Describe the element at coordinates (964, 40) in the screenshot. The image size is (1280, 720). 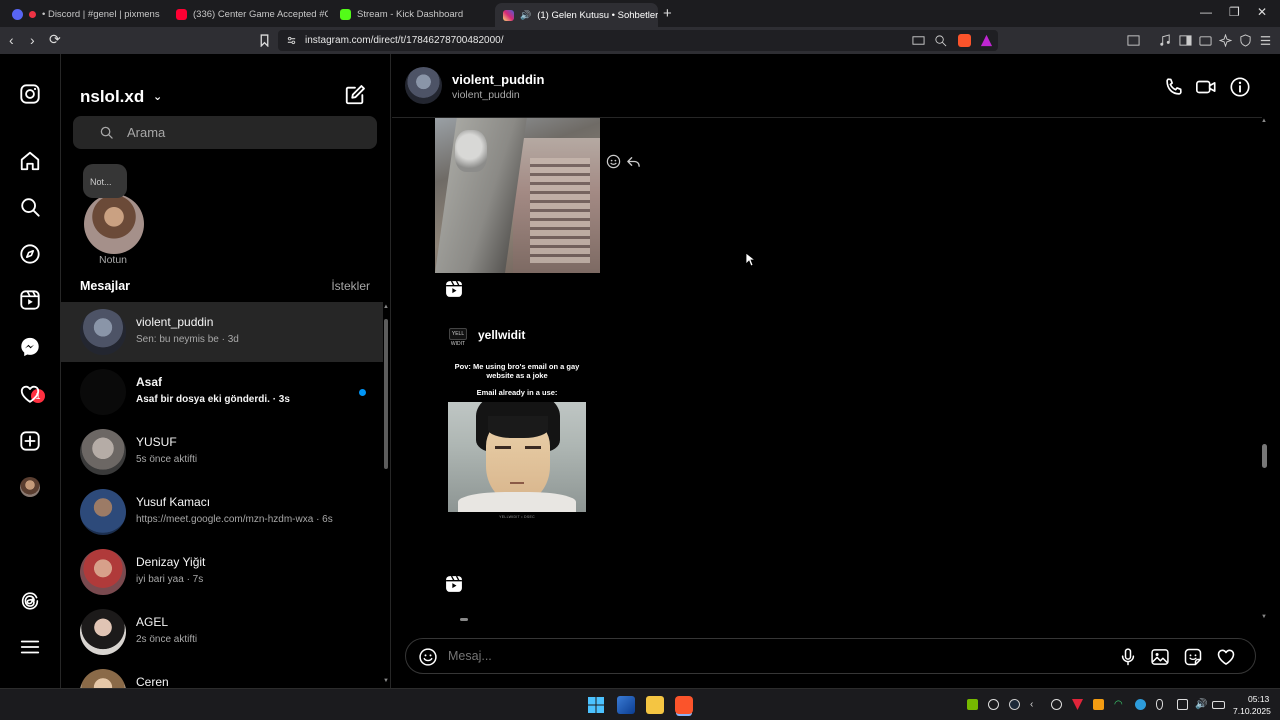
I see `brave-shields-icon` at that location.